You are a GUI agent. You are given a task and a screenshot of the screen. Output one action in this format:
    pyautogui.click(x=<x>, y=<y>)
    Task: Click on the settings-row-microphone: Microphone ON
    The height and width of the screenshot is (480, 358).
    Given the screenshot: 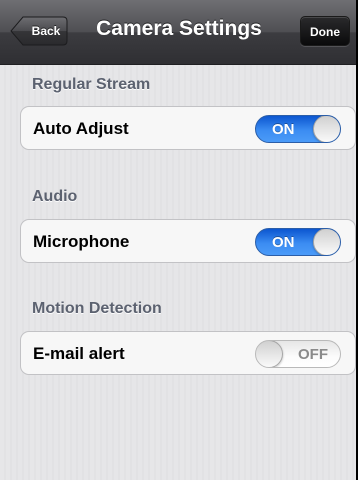 What is the action you would take?
    pyautogui.click(x=188, y=241)
    